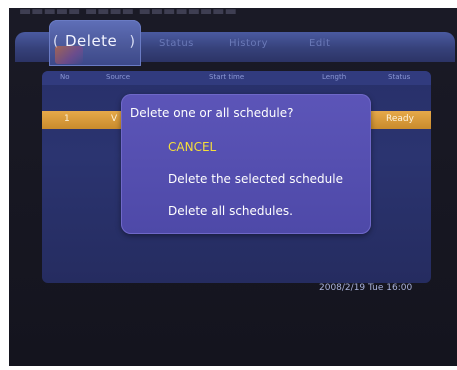  Describe the element at coordinates (176, 43) in the screenshot. I see `tab-status: Status` at that location.